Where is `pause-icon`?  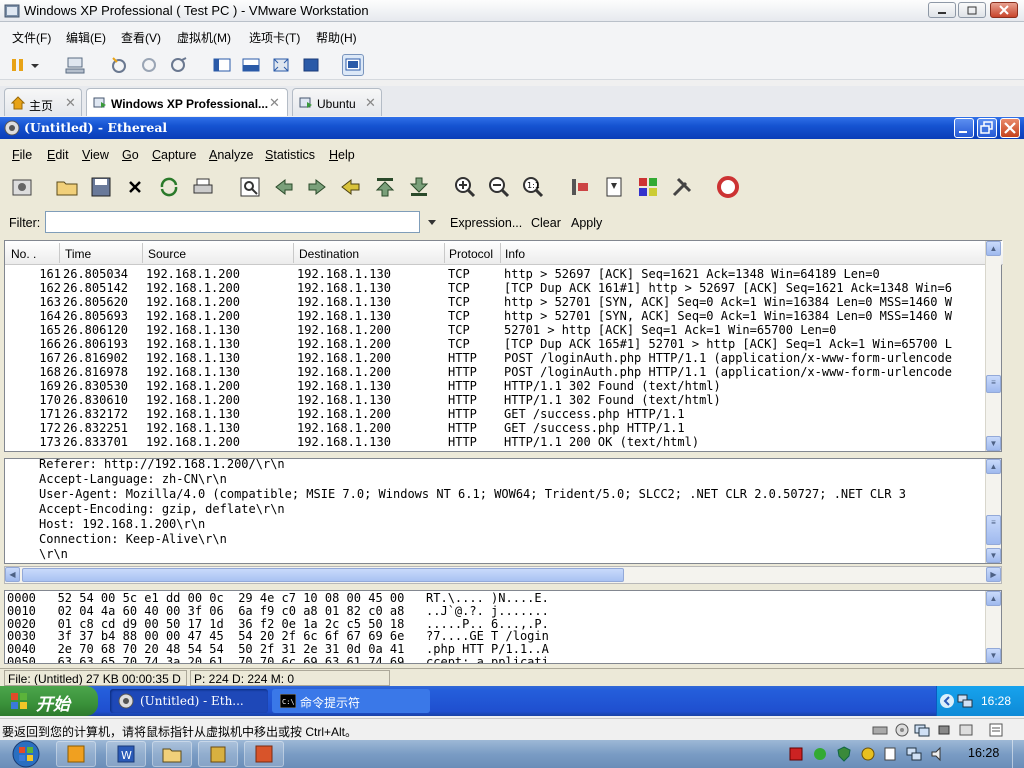 pause-icon is located at coordinates (19, 65).